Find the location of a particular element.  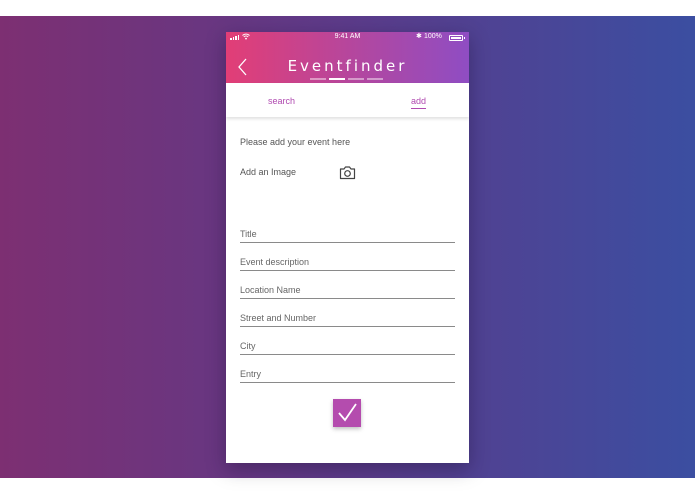

tab-bar: search add is located at coordinates (347, 100).